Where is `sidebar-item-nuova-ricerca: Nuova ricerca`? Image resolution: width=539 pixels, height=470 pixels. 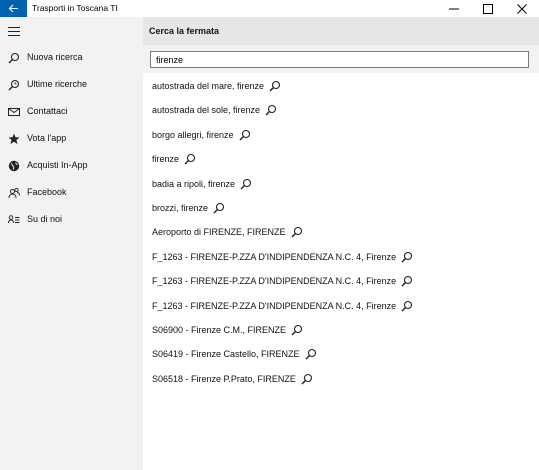
sidebar-item-nuova-ricerca: Nuova ricerca is located at coordinates (71, 58).